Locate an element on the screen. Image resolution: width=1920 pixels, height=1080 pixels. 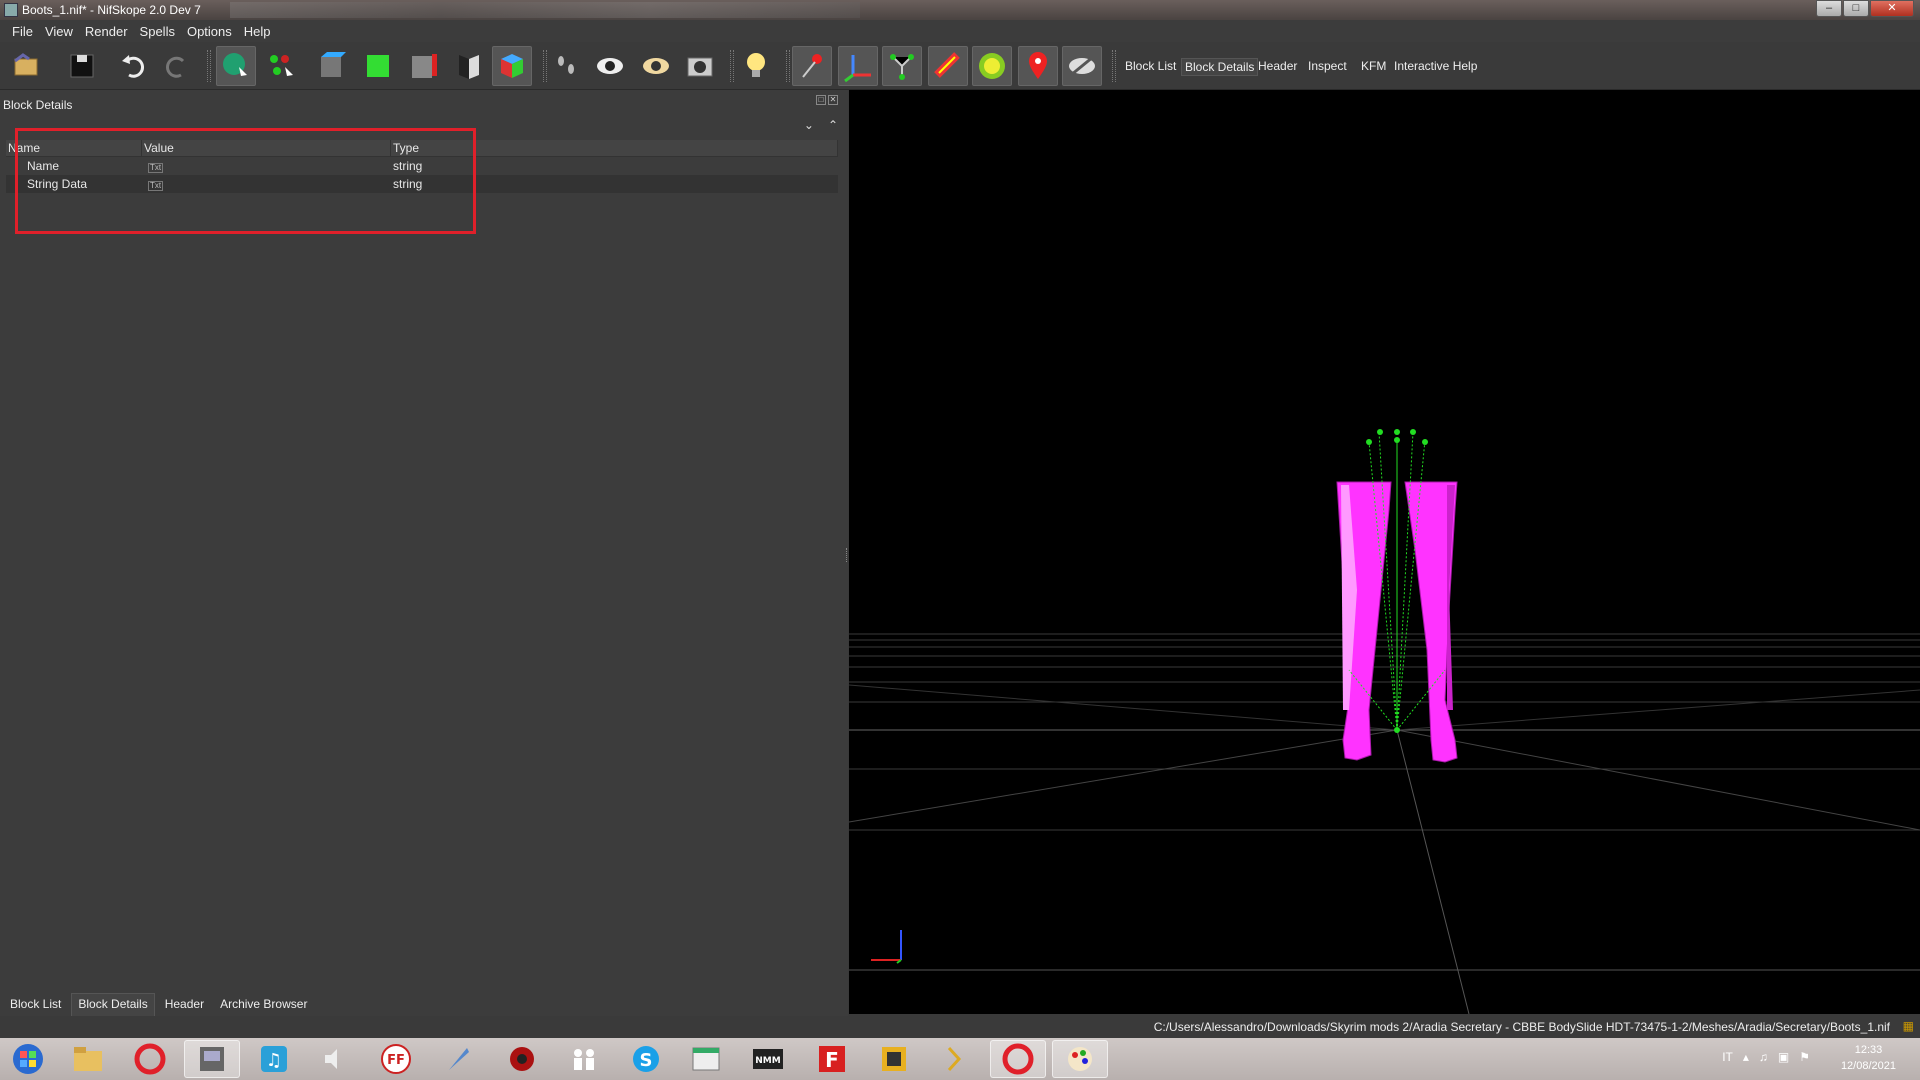
window-icon is located at coordinates (706, 1059).